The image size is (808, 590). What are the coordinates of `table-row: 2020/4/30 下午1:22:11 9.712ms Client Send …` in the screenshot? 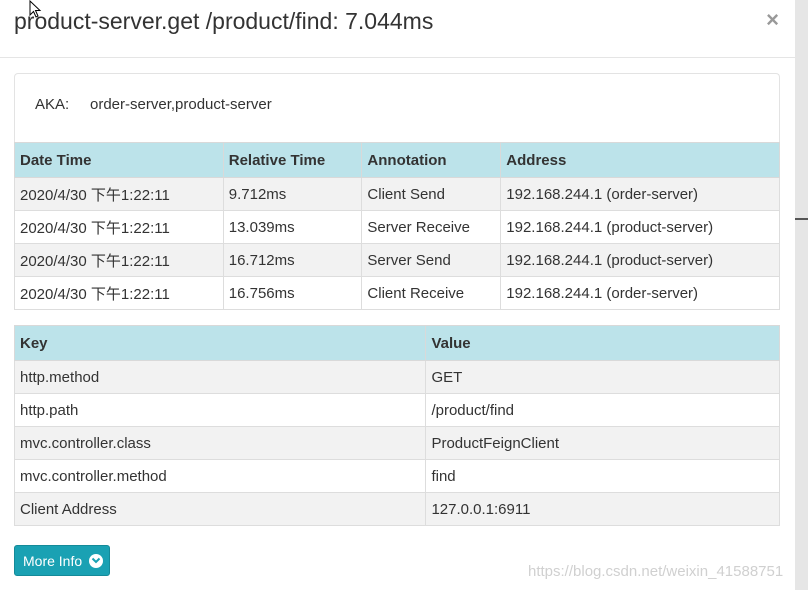 It's located at (397, 194).